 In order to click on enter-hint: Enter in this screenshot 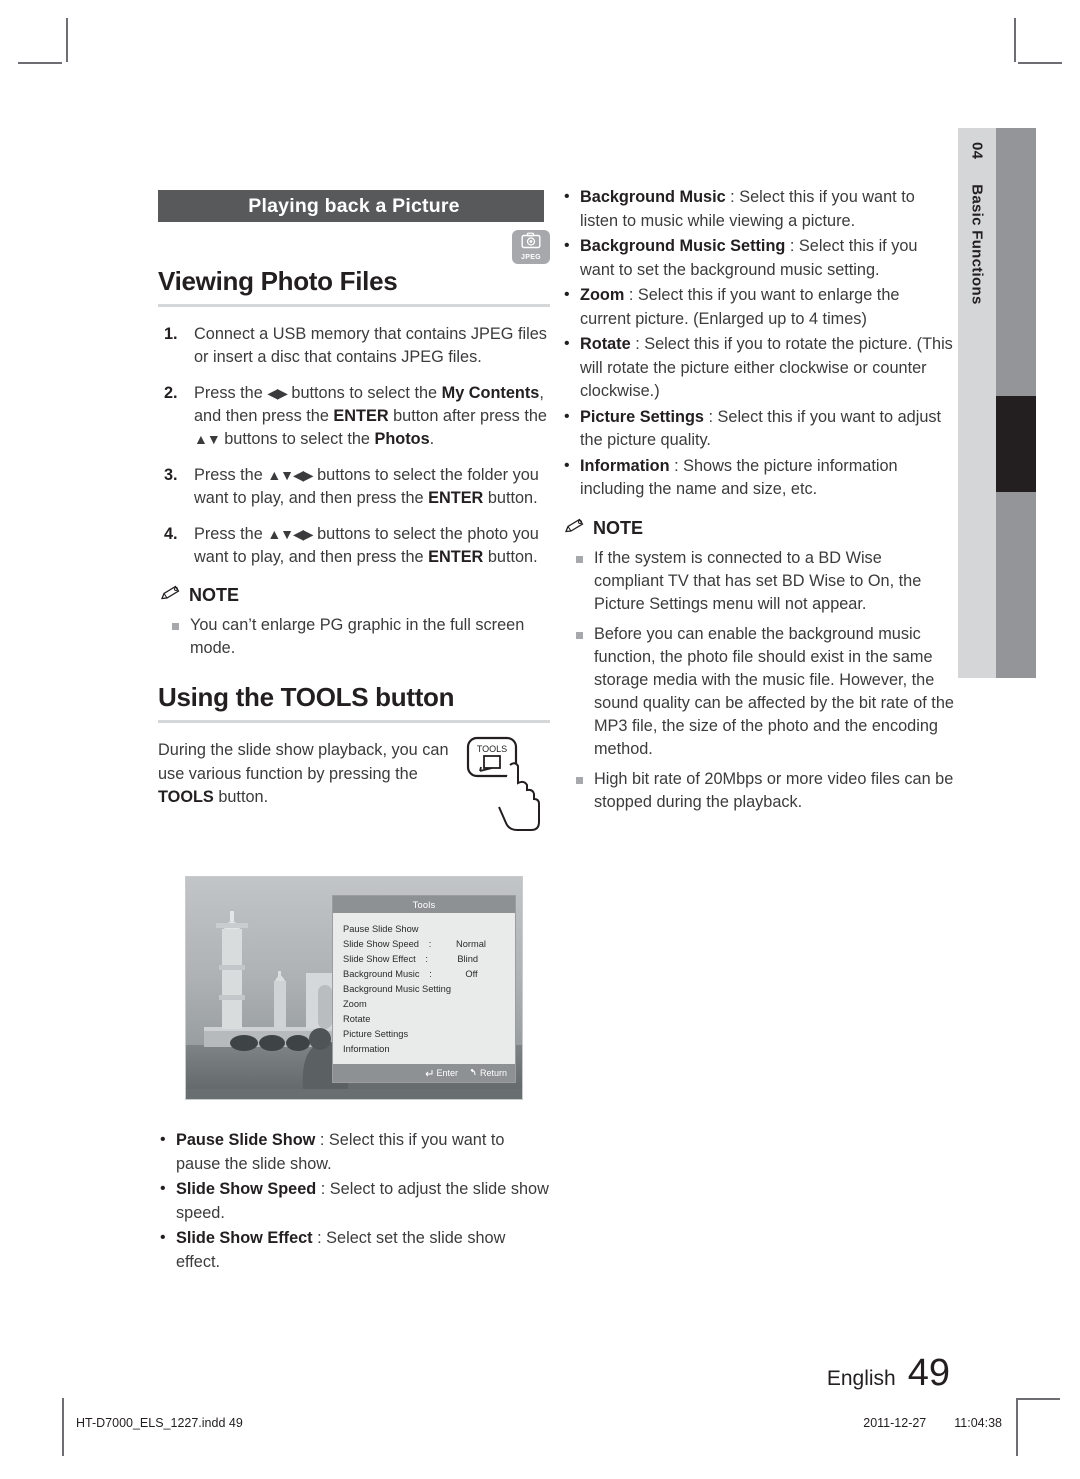, I will do `click(441, 1073)`.